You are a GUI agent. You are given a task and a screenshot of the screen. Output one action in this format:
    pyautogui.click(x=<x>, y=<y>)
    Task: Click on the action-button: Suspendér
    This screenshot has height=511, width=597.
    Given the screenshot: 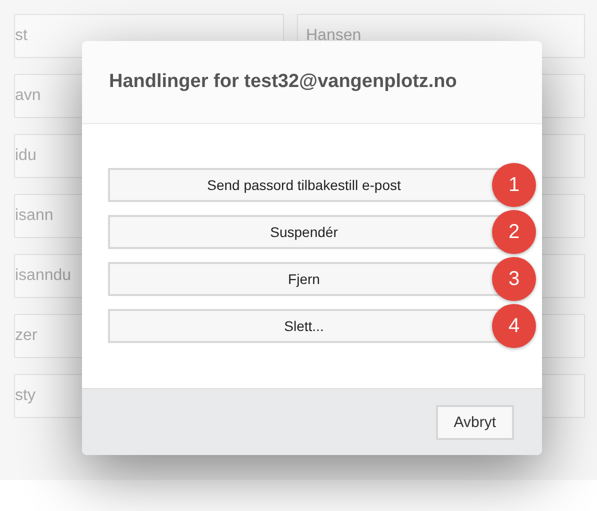 What is the action you would take?
    pyautogui.click(x=304, y=232)
    